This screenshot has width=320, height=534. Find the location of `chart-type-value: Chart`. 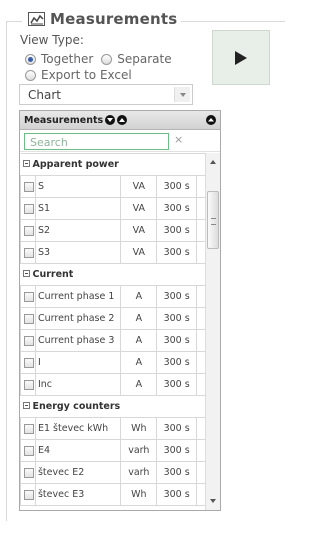

chart-type-value: Chart is located at coordinates (44, 95).